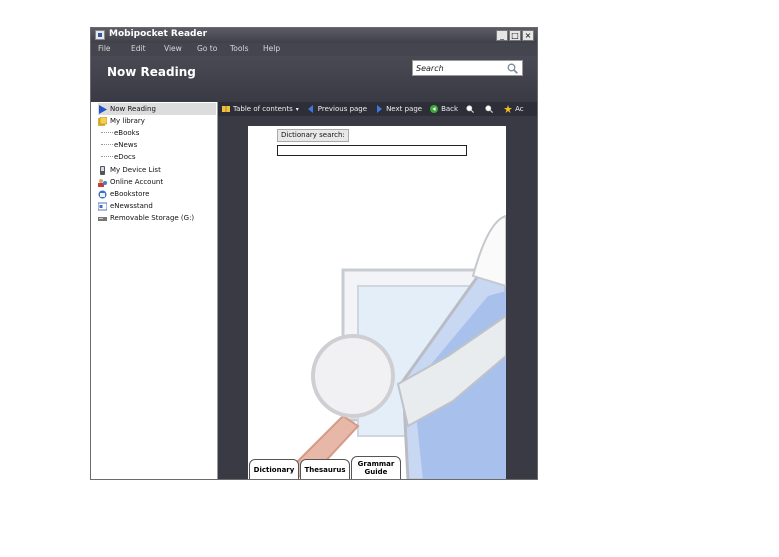  Describe the element at coordinates (314, 35) in the screenshot. I see `title-bar: Mobipocket Reader _ □ ×` at that location.